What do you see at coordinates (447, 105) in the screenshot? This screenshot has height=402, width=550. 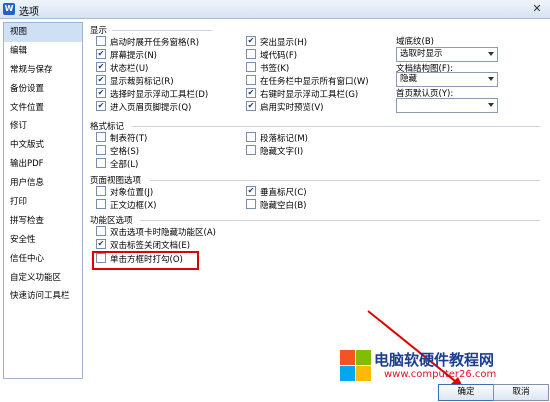 I see `home-page-select` at bounding box center [447, 105].